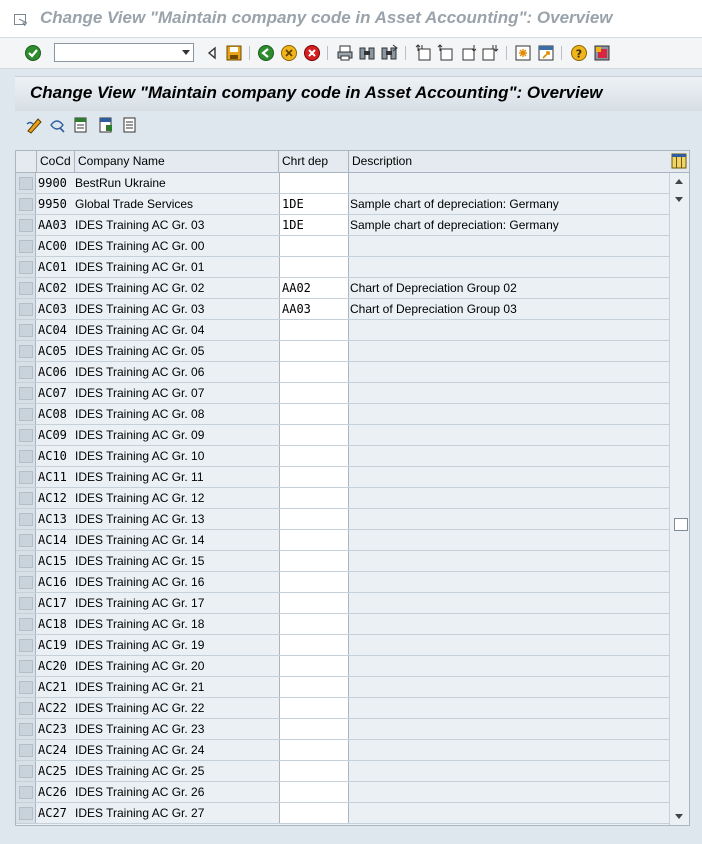  I want to click on scroll-page-down-icon, so click(679, 199).